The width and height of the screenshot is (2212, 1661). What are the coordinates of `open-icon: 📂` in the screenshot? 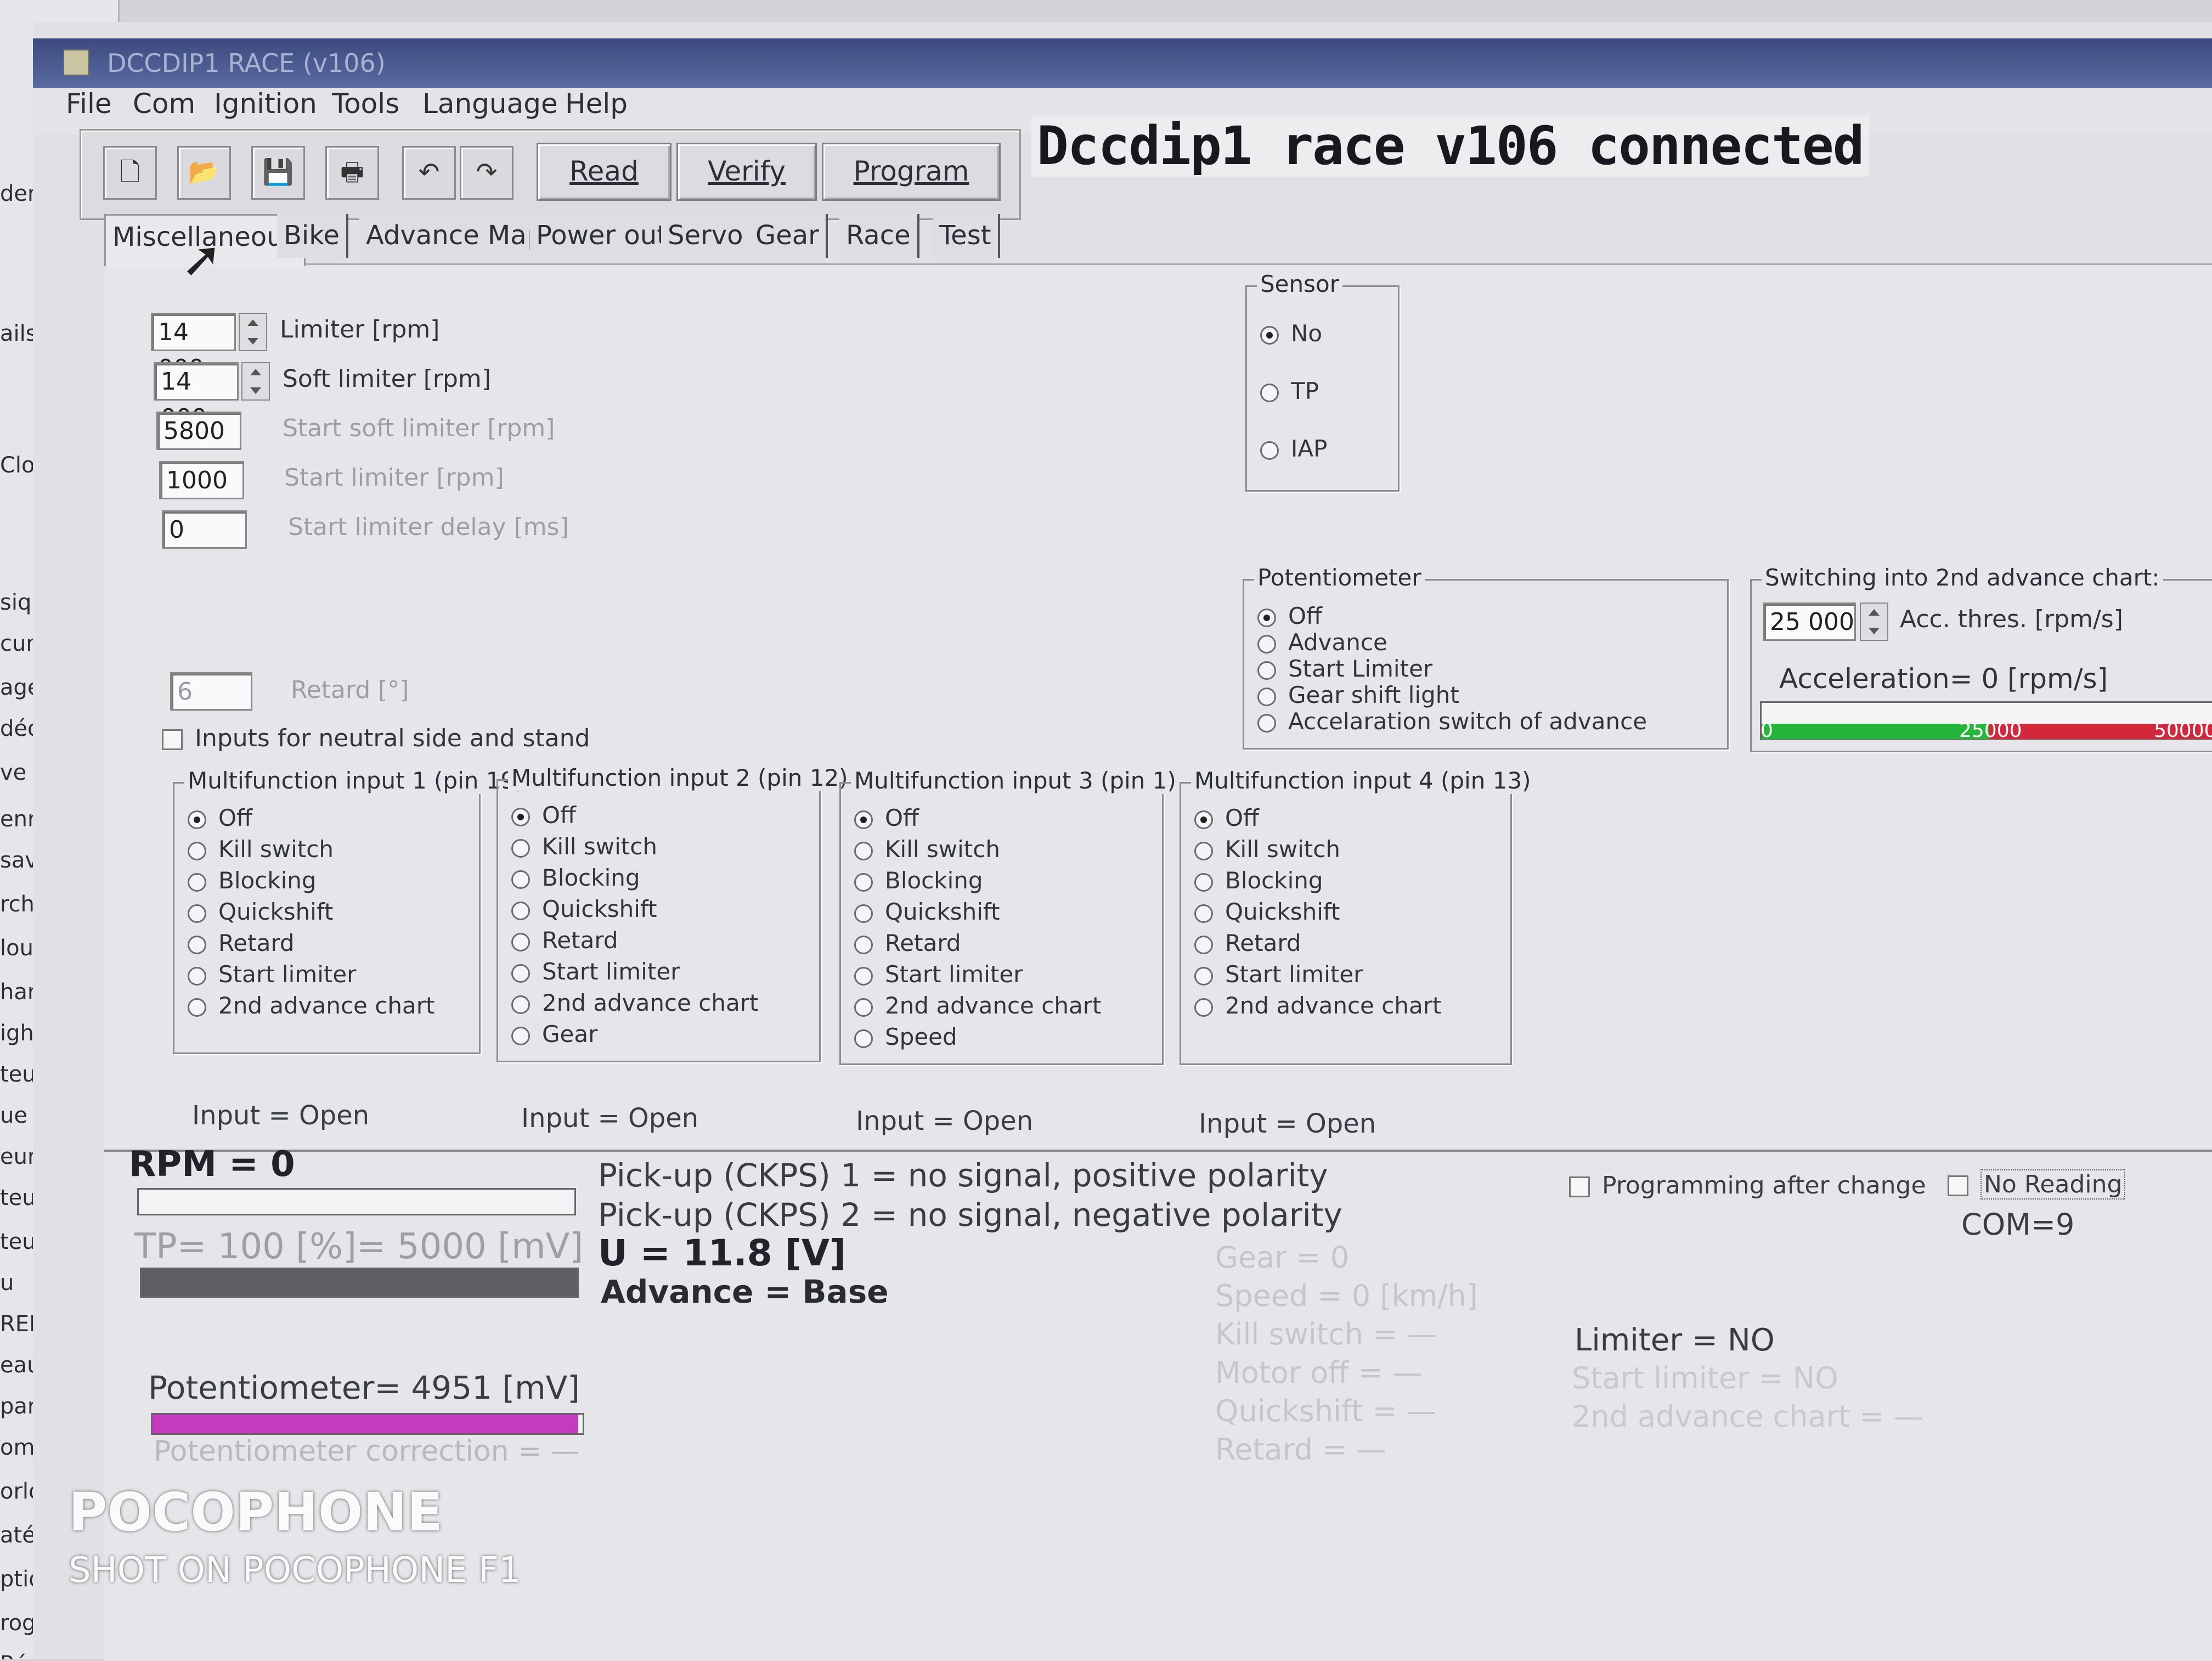 It's located at (204, 173).